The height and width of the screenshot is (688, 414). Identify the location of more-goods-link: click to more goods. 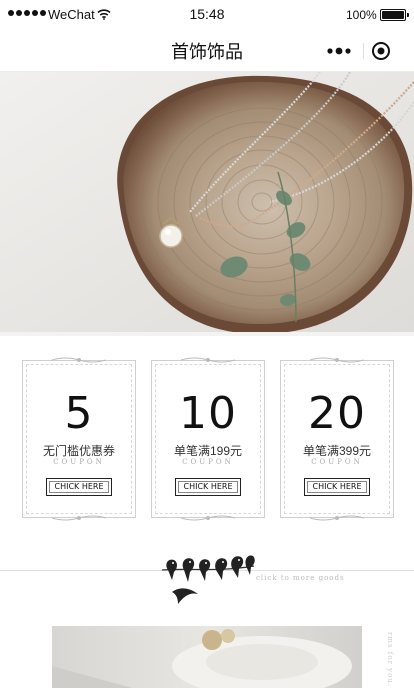
(300, 578).